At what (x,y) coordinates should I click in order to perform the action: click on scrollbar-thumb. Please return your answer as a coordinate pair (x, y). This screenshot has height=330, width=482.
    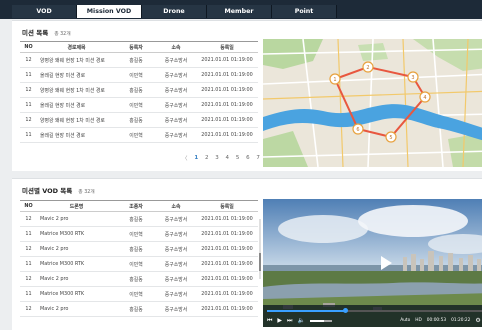
    Looking at the image, I should click on (260, 262).